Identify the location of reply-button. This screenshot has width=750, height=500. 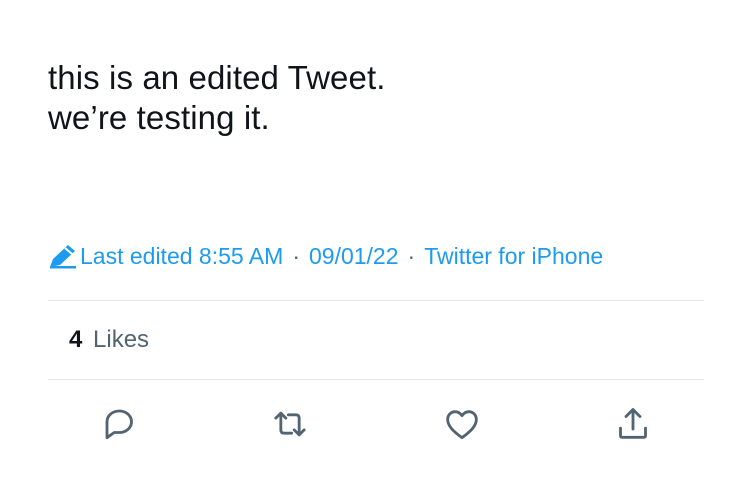
(119, 424).